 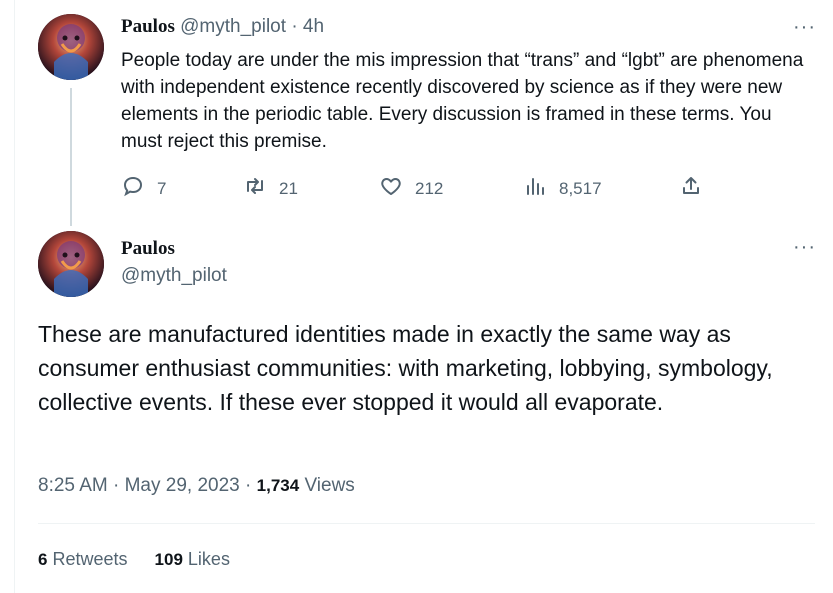 I want to click on reply-count: 7, so click(x=162, y=188).